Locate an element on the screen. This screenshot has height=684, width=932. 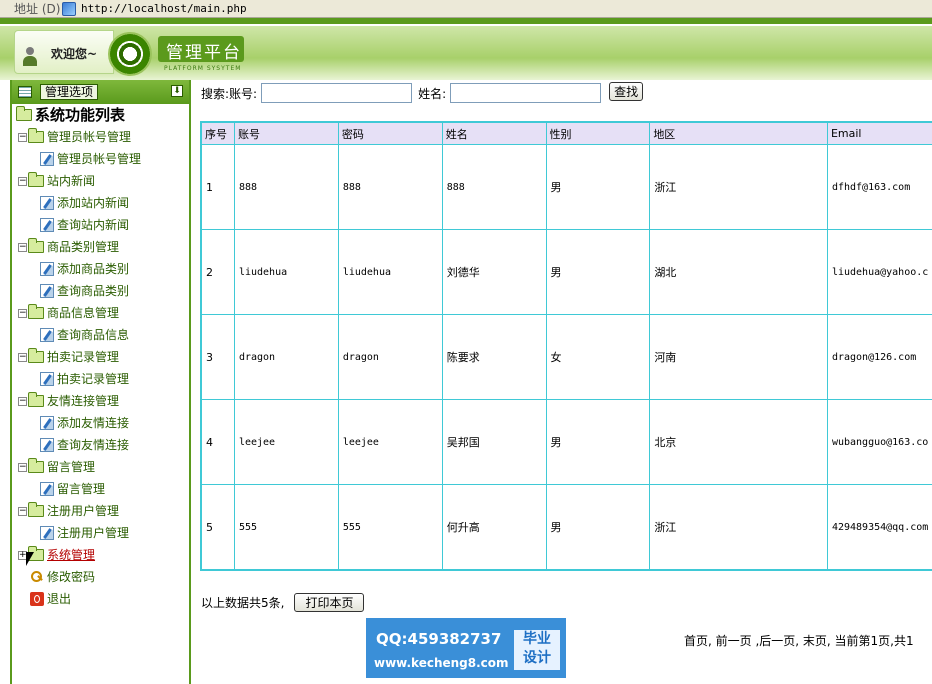
logo-title: 管理平台 is located at coordinates (204, 53).